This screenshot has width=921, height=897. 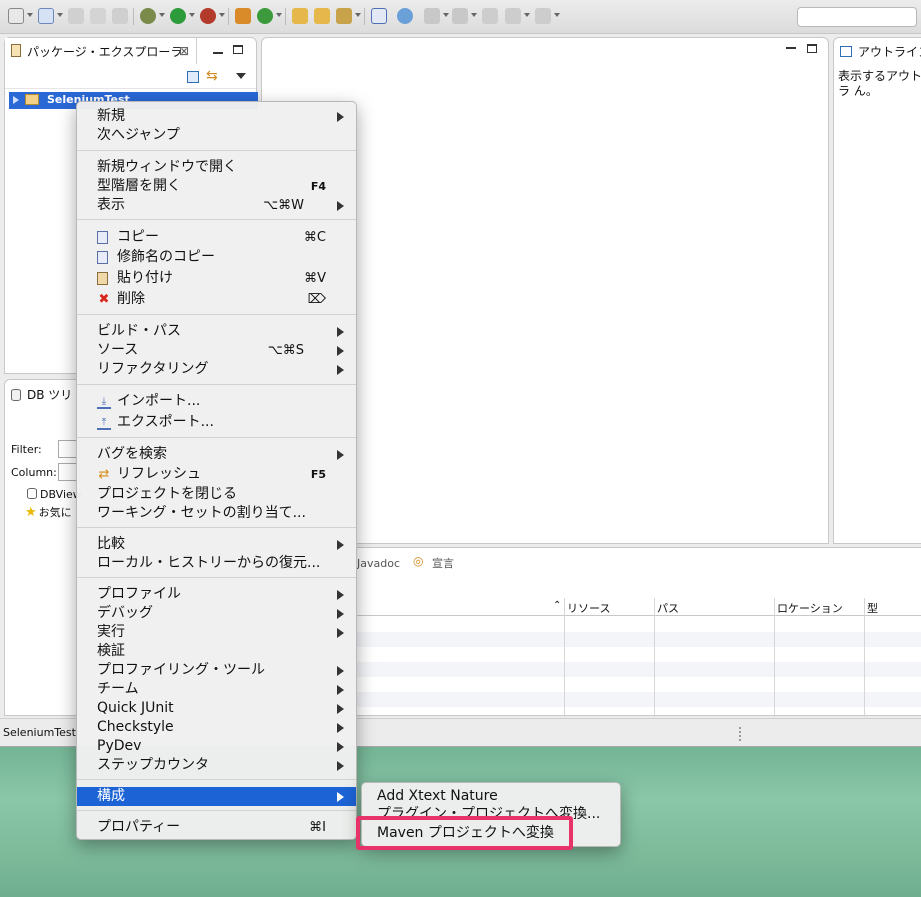 I want to click on toggle-mark-icon, so click(x=379, y=16).